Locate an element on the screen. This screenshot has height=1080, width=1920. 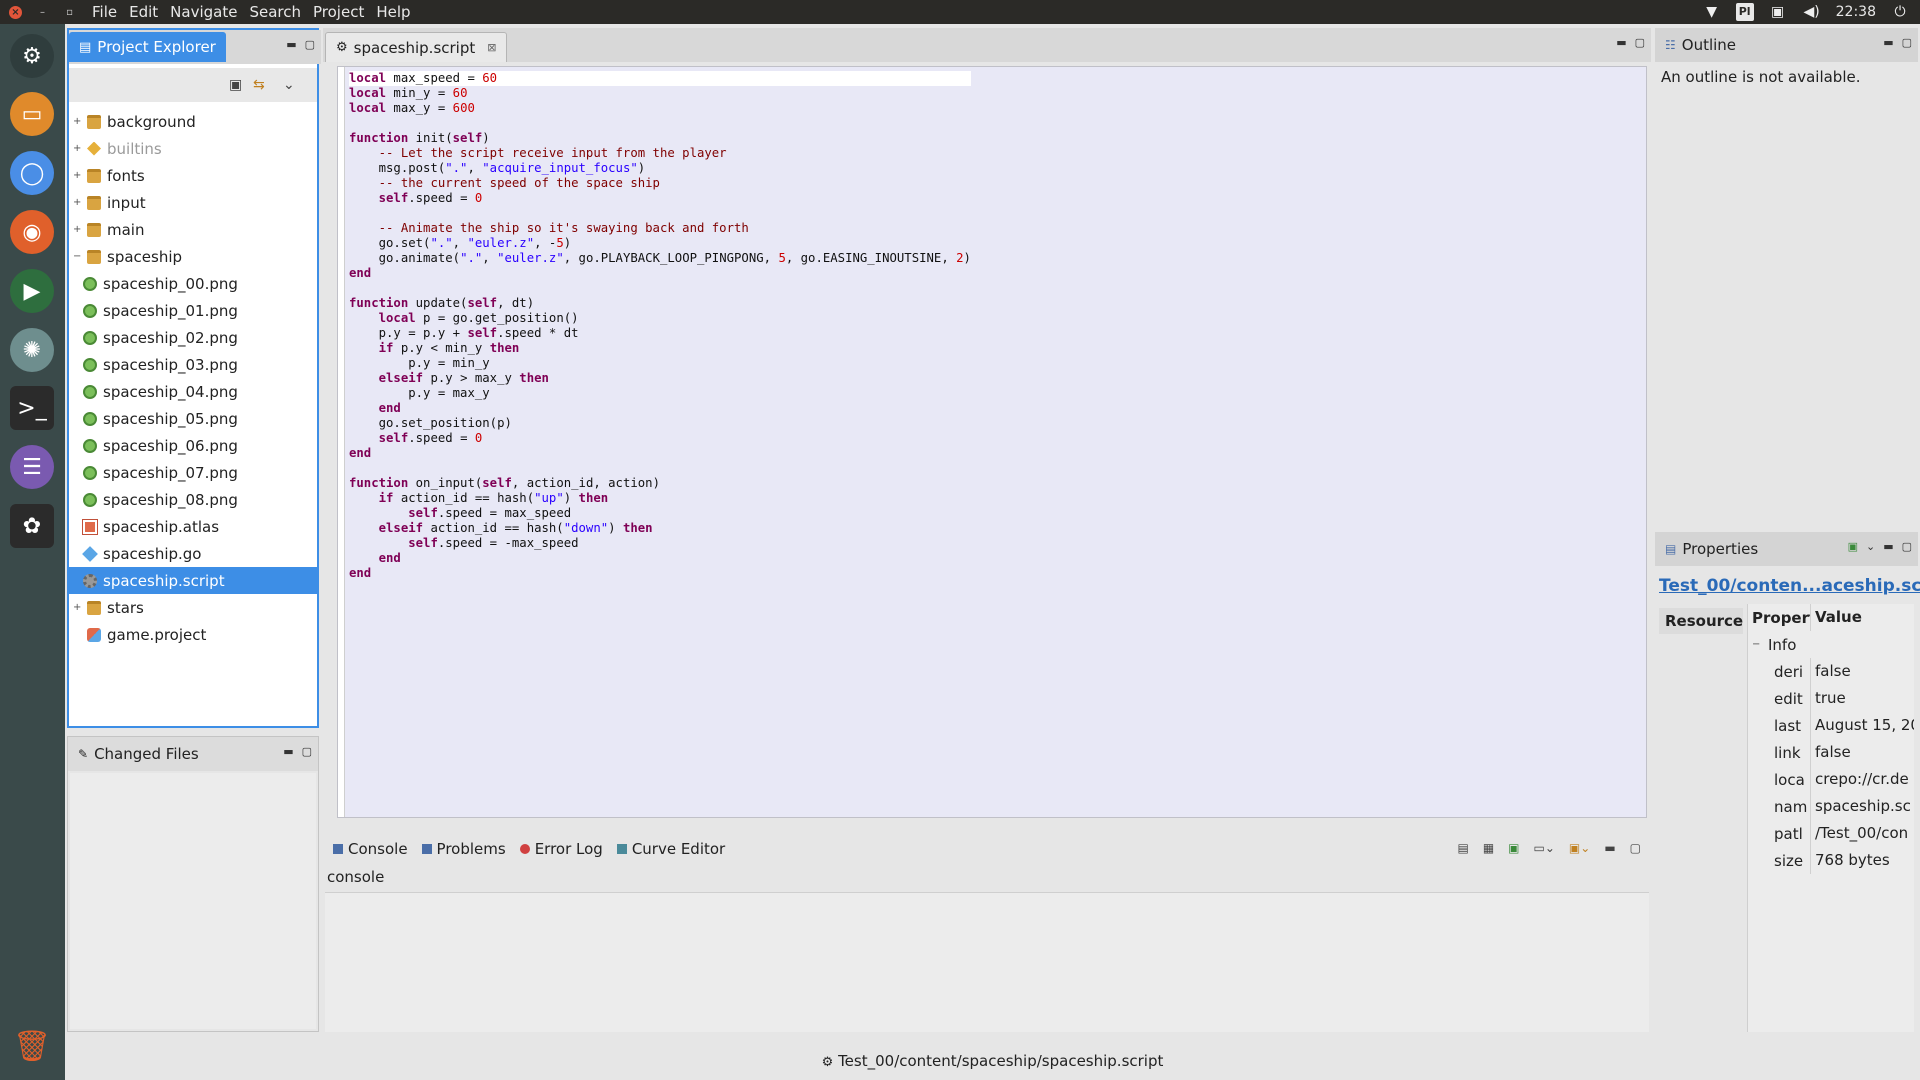
clipboard-icon: ▣ is located at coordinates (1778, 12).